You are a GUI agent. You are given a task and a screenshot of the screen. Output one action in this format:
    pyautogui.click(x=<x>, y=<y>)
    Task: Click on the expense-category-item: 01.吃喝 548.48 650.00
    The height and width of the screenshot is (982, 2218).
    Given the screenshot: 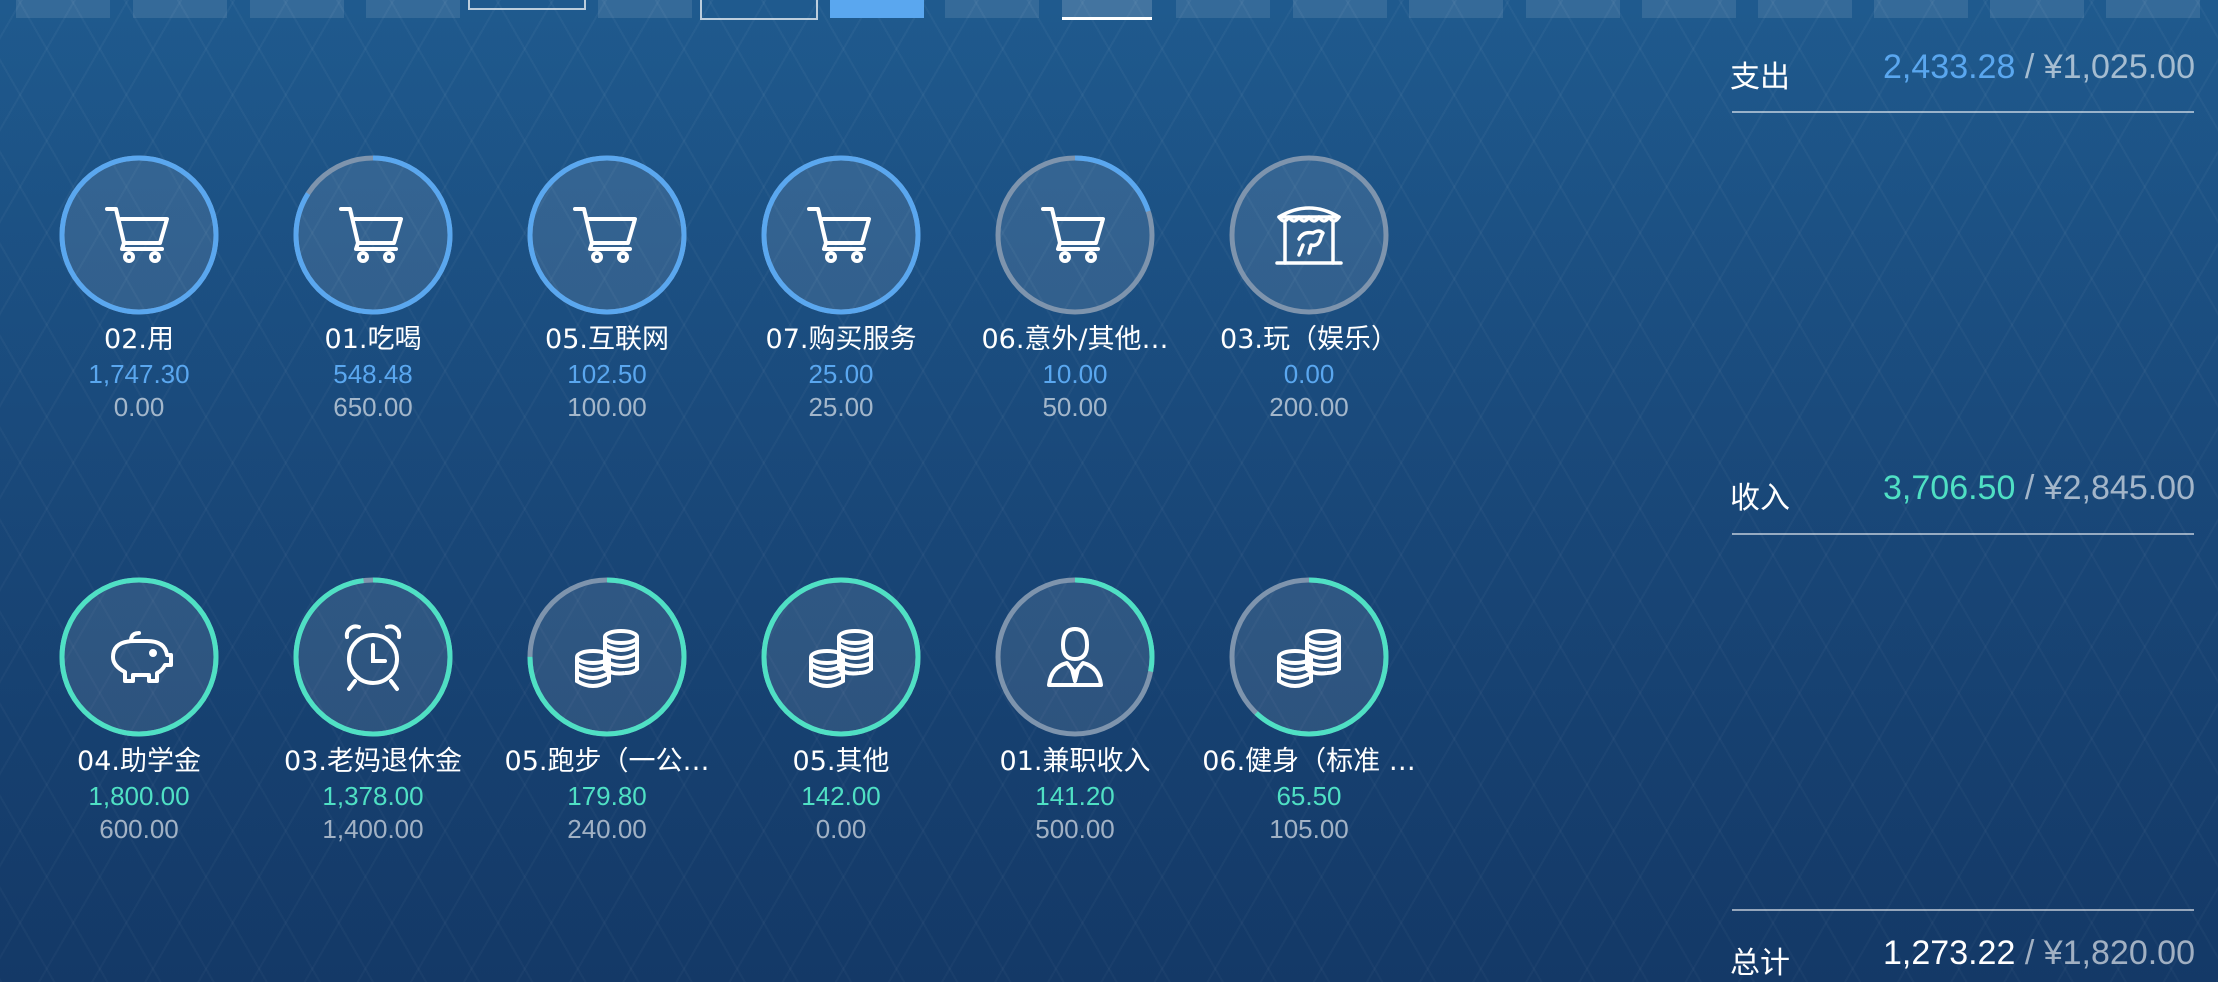 What is the action you would take?
    pyautogui.click(x=373, y=289)
    